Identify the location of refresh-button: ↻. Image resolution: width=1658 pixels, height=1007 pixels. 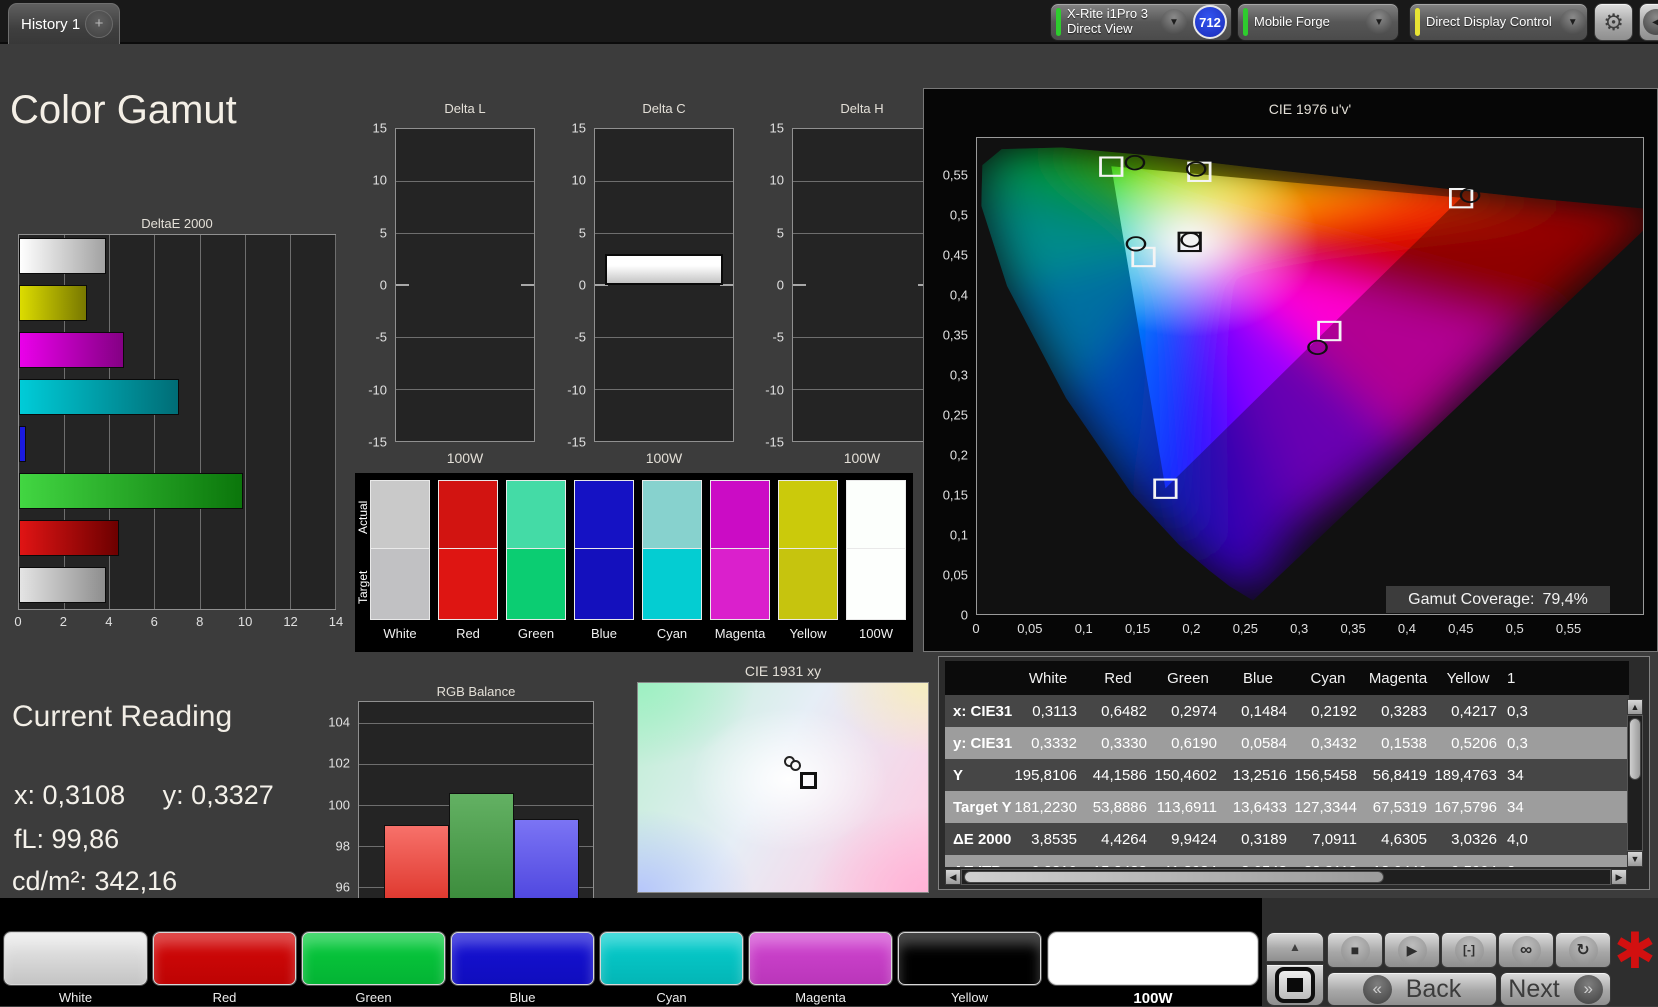
(1583, 950).